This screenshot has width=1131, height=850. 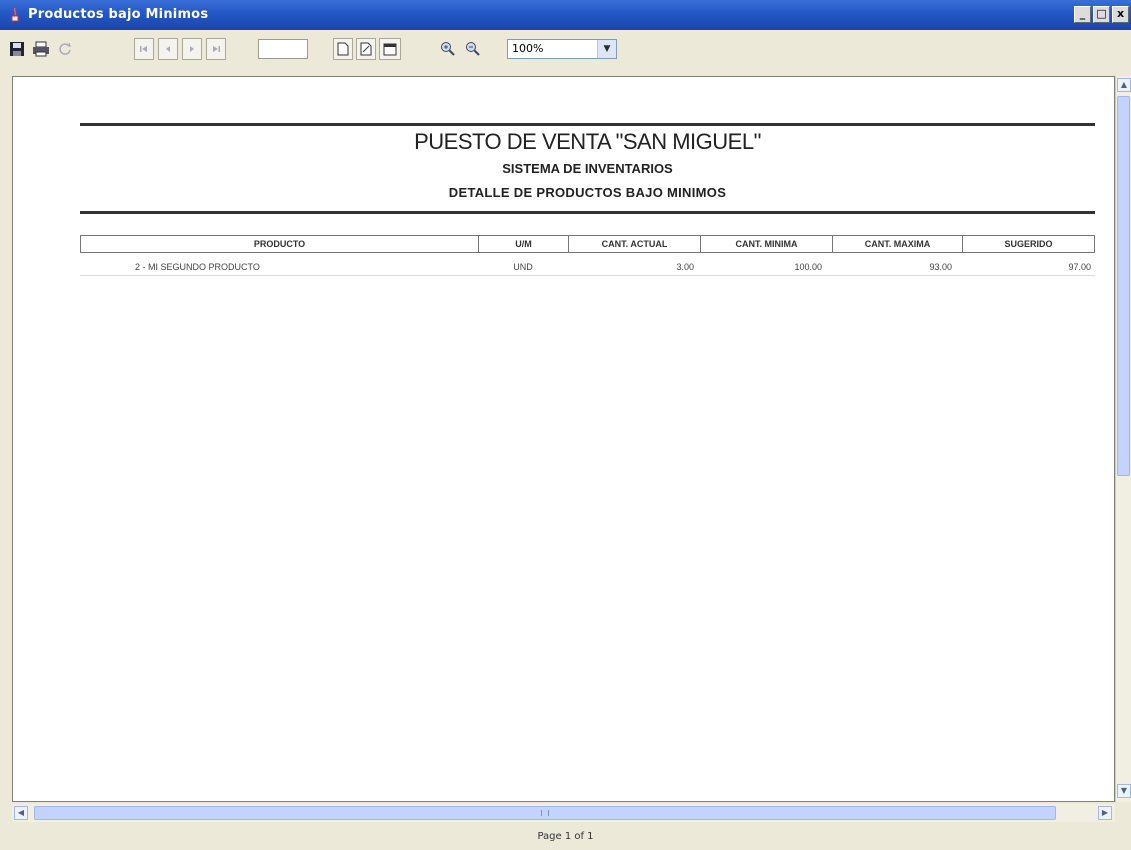 What do you see at coordinates (1082, 14) in the screenshot?
I see `minimize-button: _` at bounding box center [1082, 14].